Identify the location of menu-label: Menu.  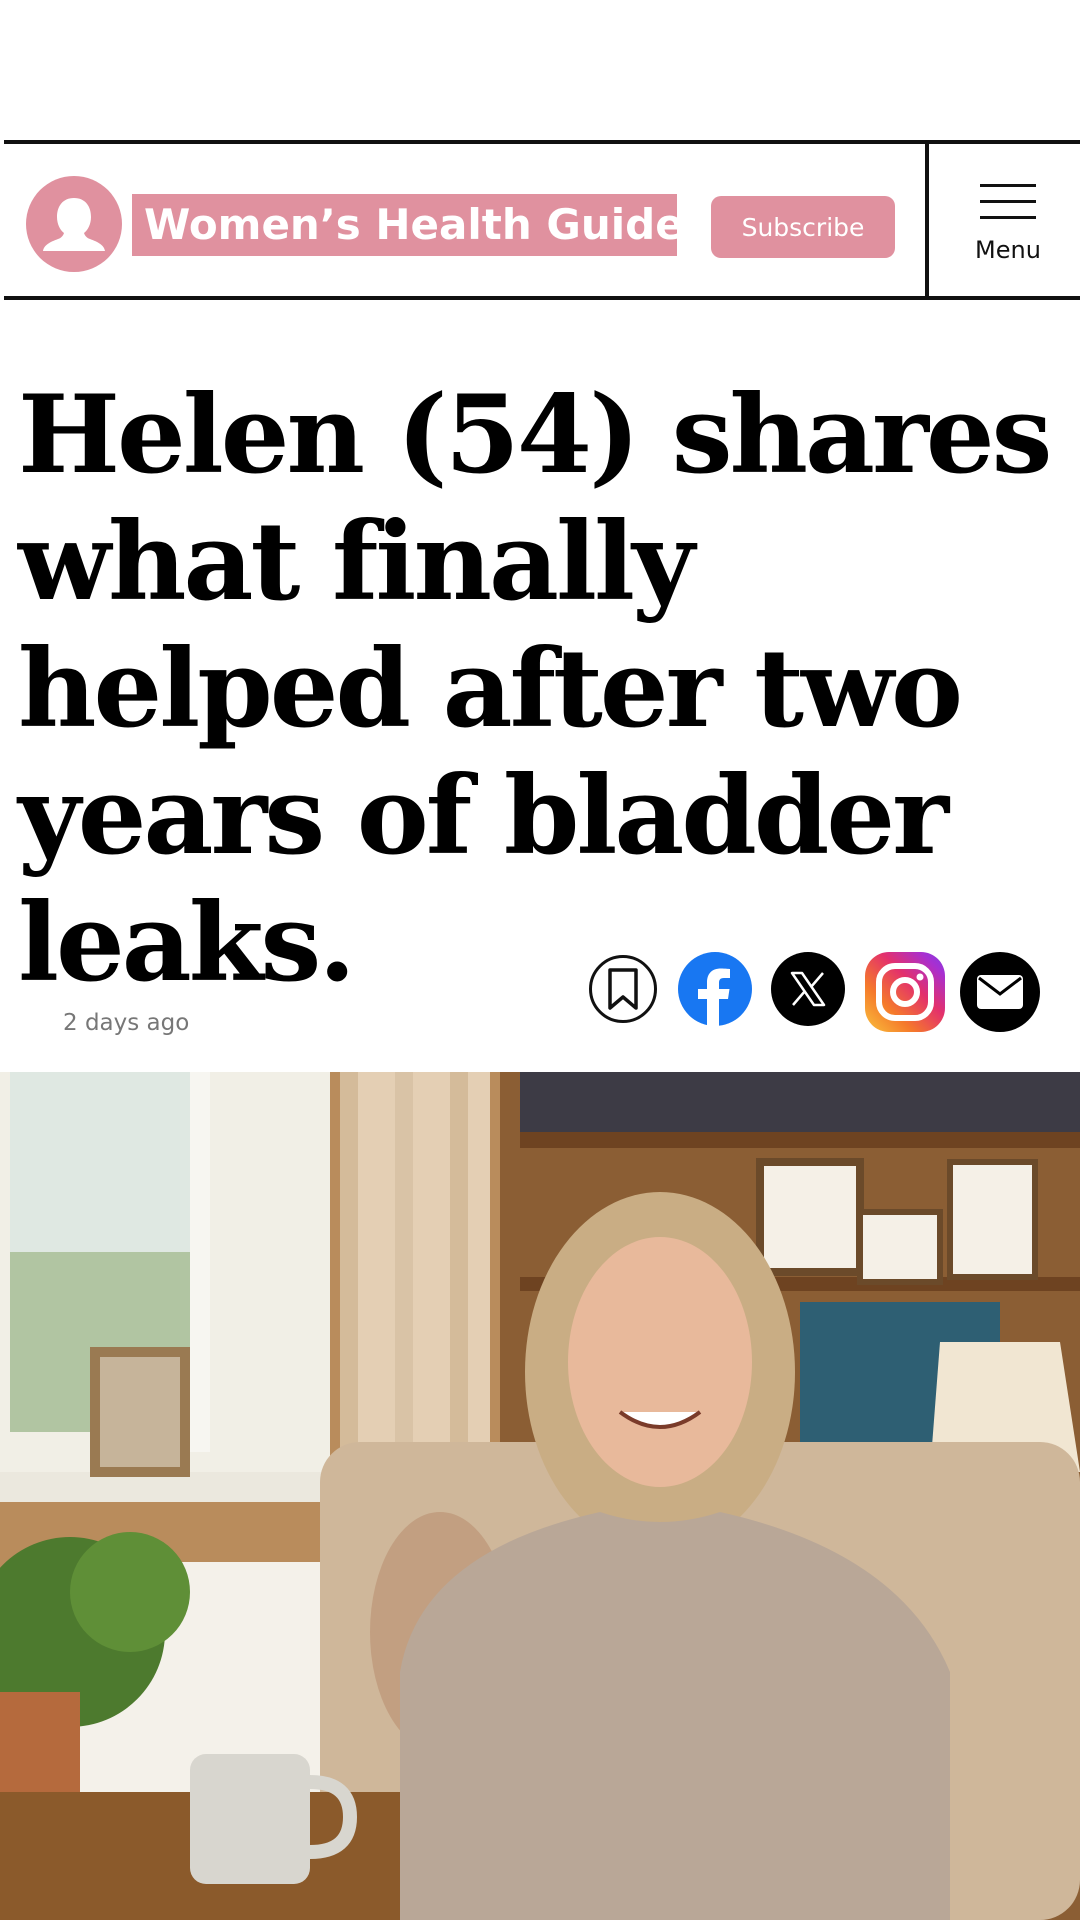
(1008, 250).